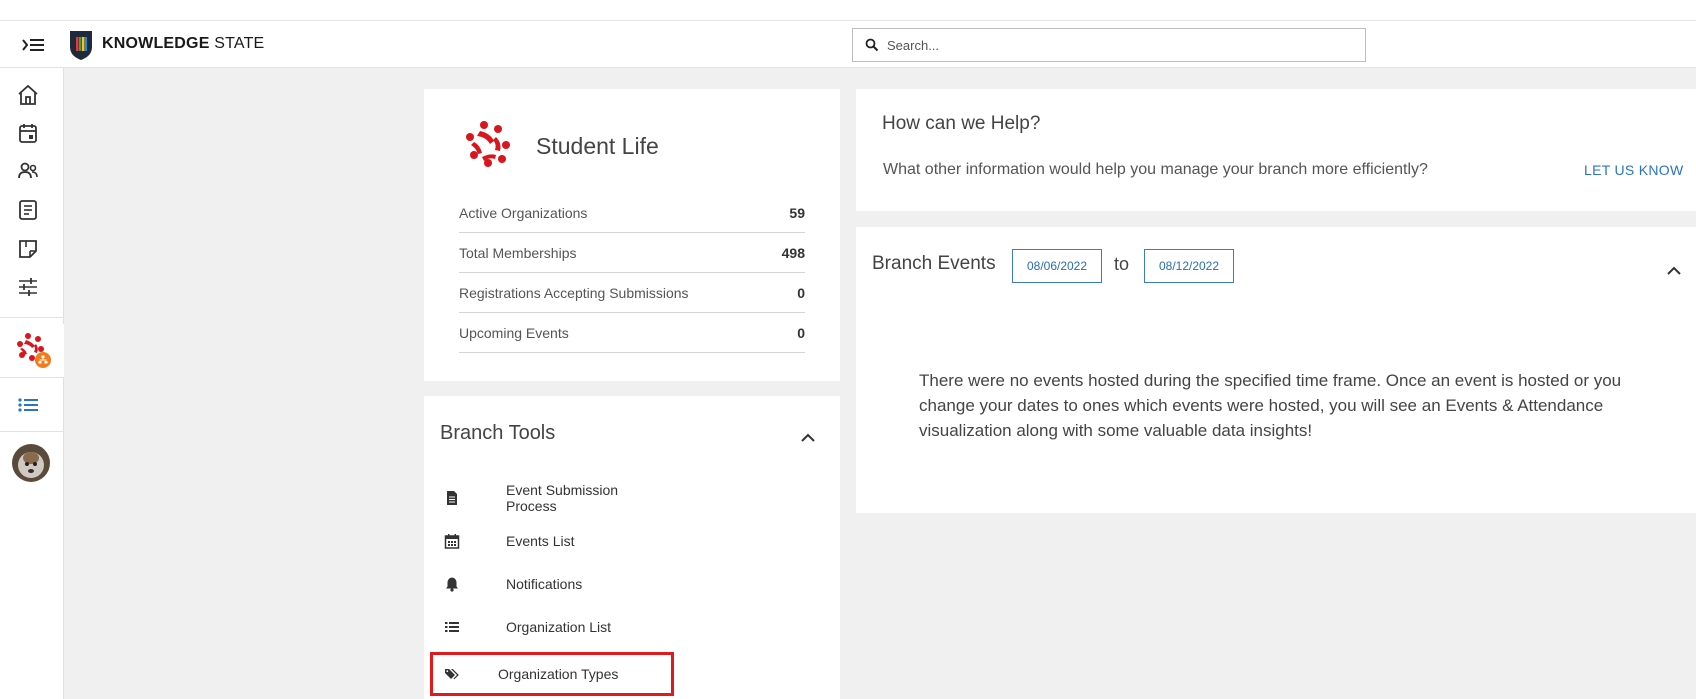 This screenshot has height=699, width=1696. I want to click on brand-name: KNOWLEDGE STATE, so click(183, 44).